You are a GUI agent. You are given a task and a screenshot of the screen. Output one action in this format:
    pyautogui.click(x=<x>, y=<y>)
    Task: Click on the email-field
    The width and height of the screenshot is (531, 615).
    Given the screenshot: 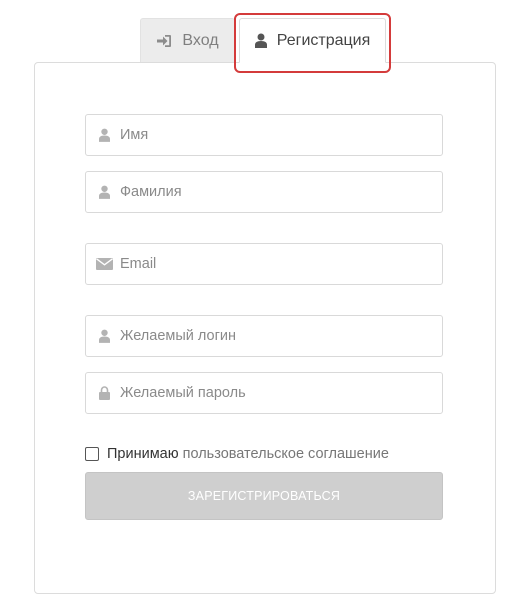 What is the action you would take?
    pyautogui.click(x=264, y=264)
    